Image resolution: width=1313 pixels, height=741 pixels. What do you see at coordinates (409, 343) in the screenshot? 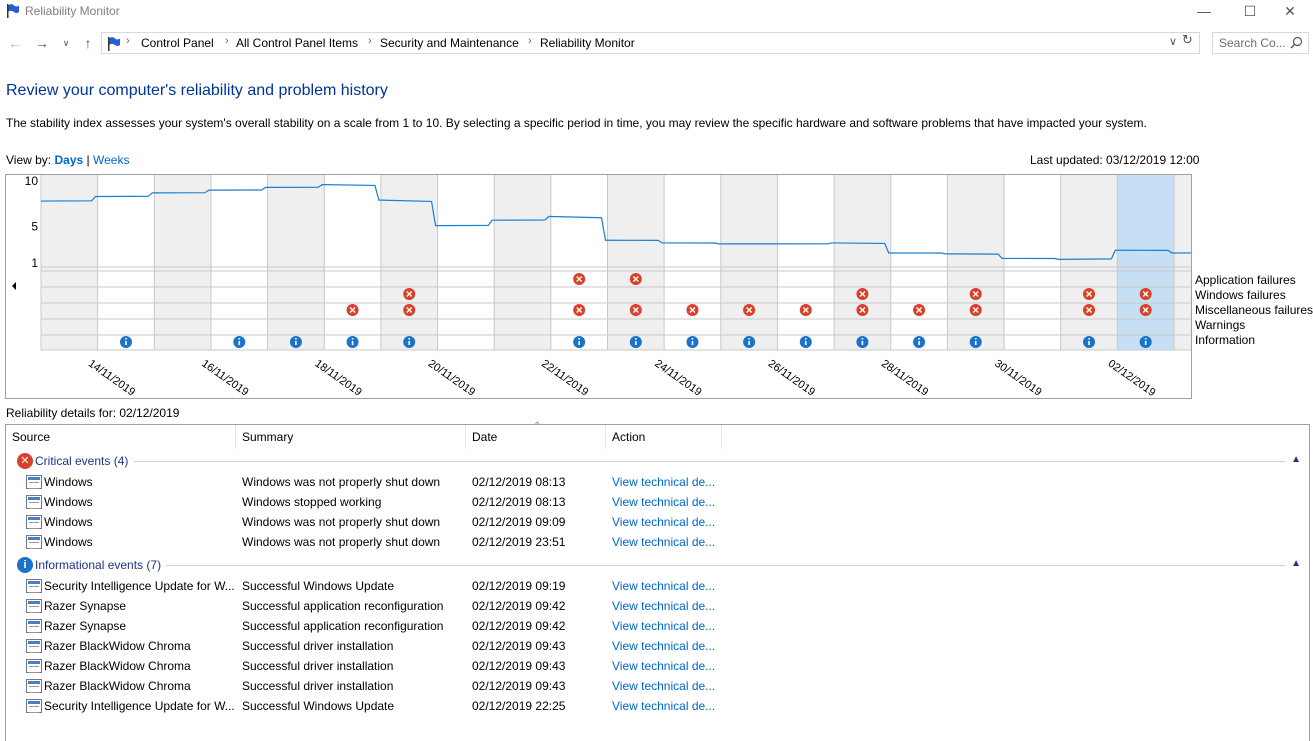
I see `info-i-icon` at bounding box center [409, 343].